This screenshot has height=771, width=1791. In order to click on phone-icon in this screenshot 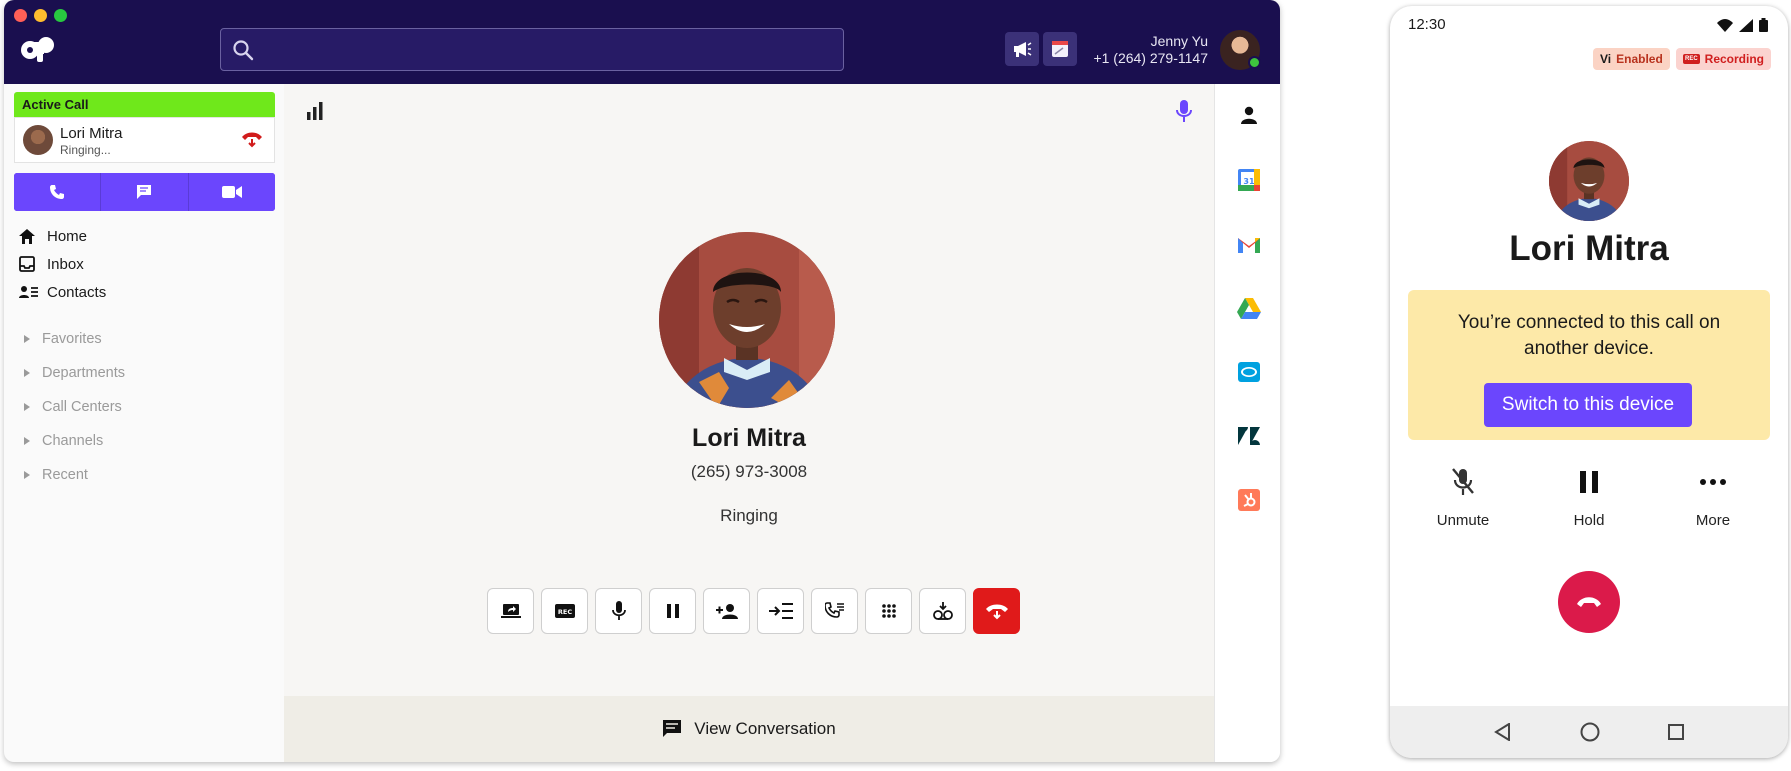, I will do `click(57, 192)`.